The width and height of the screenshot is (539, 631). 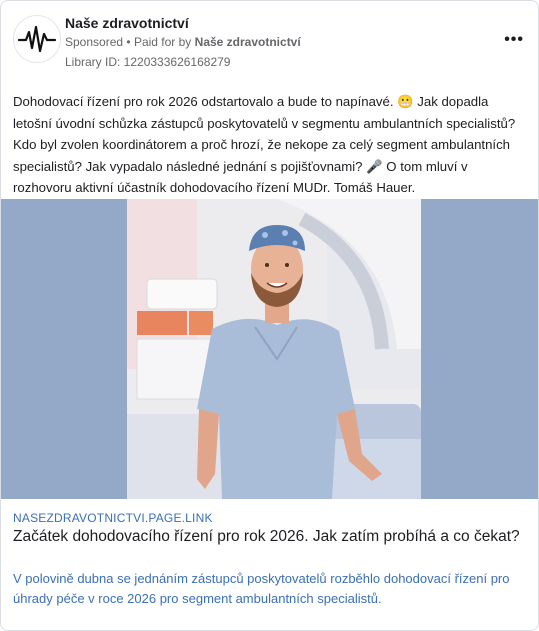 What do you see at coordinates (148, 62) in the screenshot?
I see `library-id: Library ID: 1220333626168279` at bounding box center [148, 62].